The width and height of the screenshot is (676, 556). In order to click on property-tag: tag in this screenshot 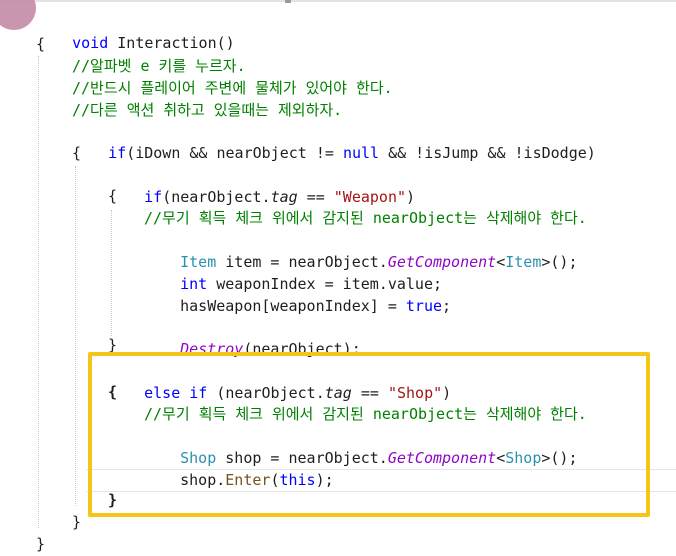, I will do `click(284, 197)`.